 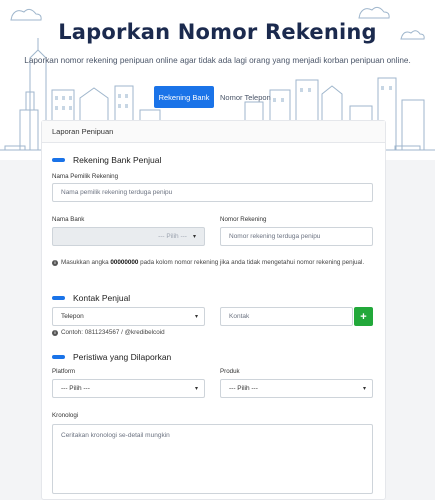 What do you see at coordinates (212, 192) in the screenshot?
I see `owner-name-input: Nama pemilik rekening terduga penipu` at bounding box center [212, 192].